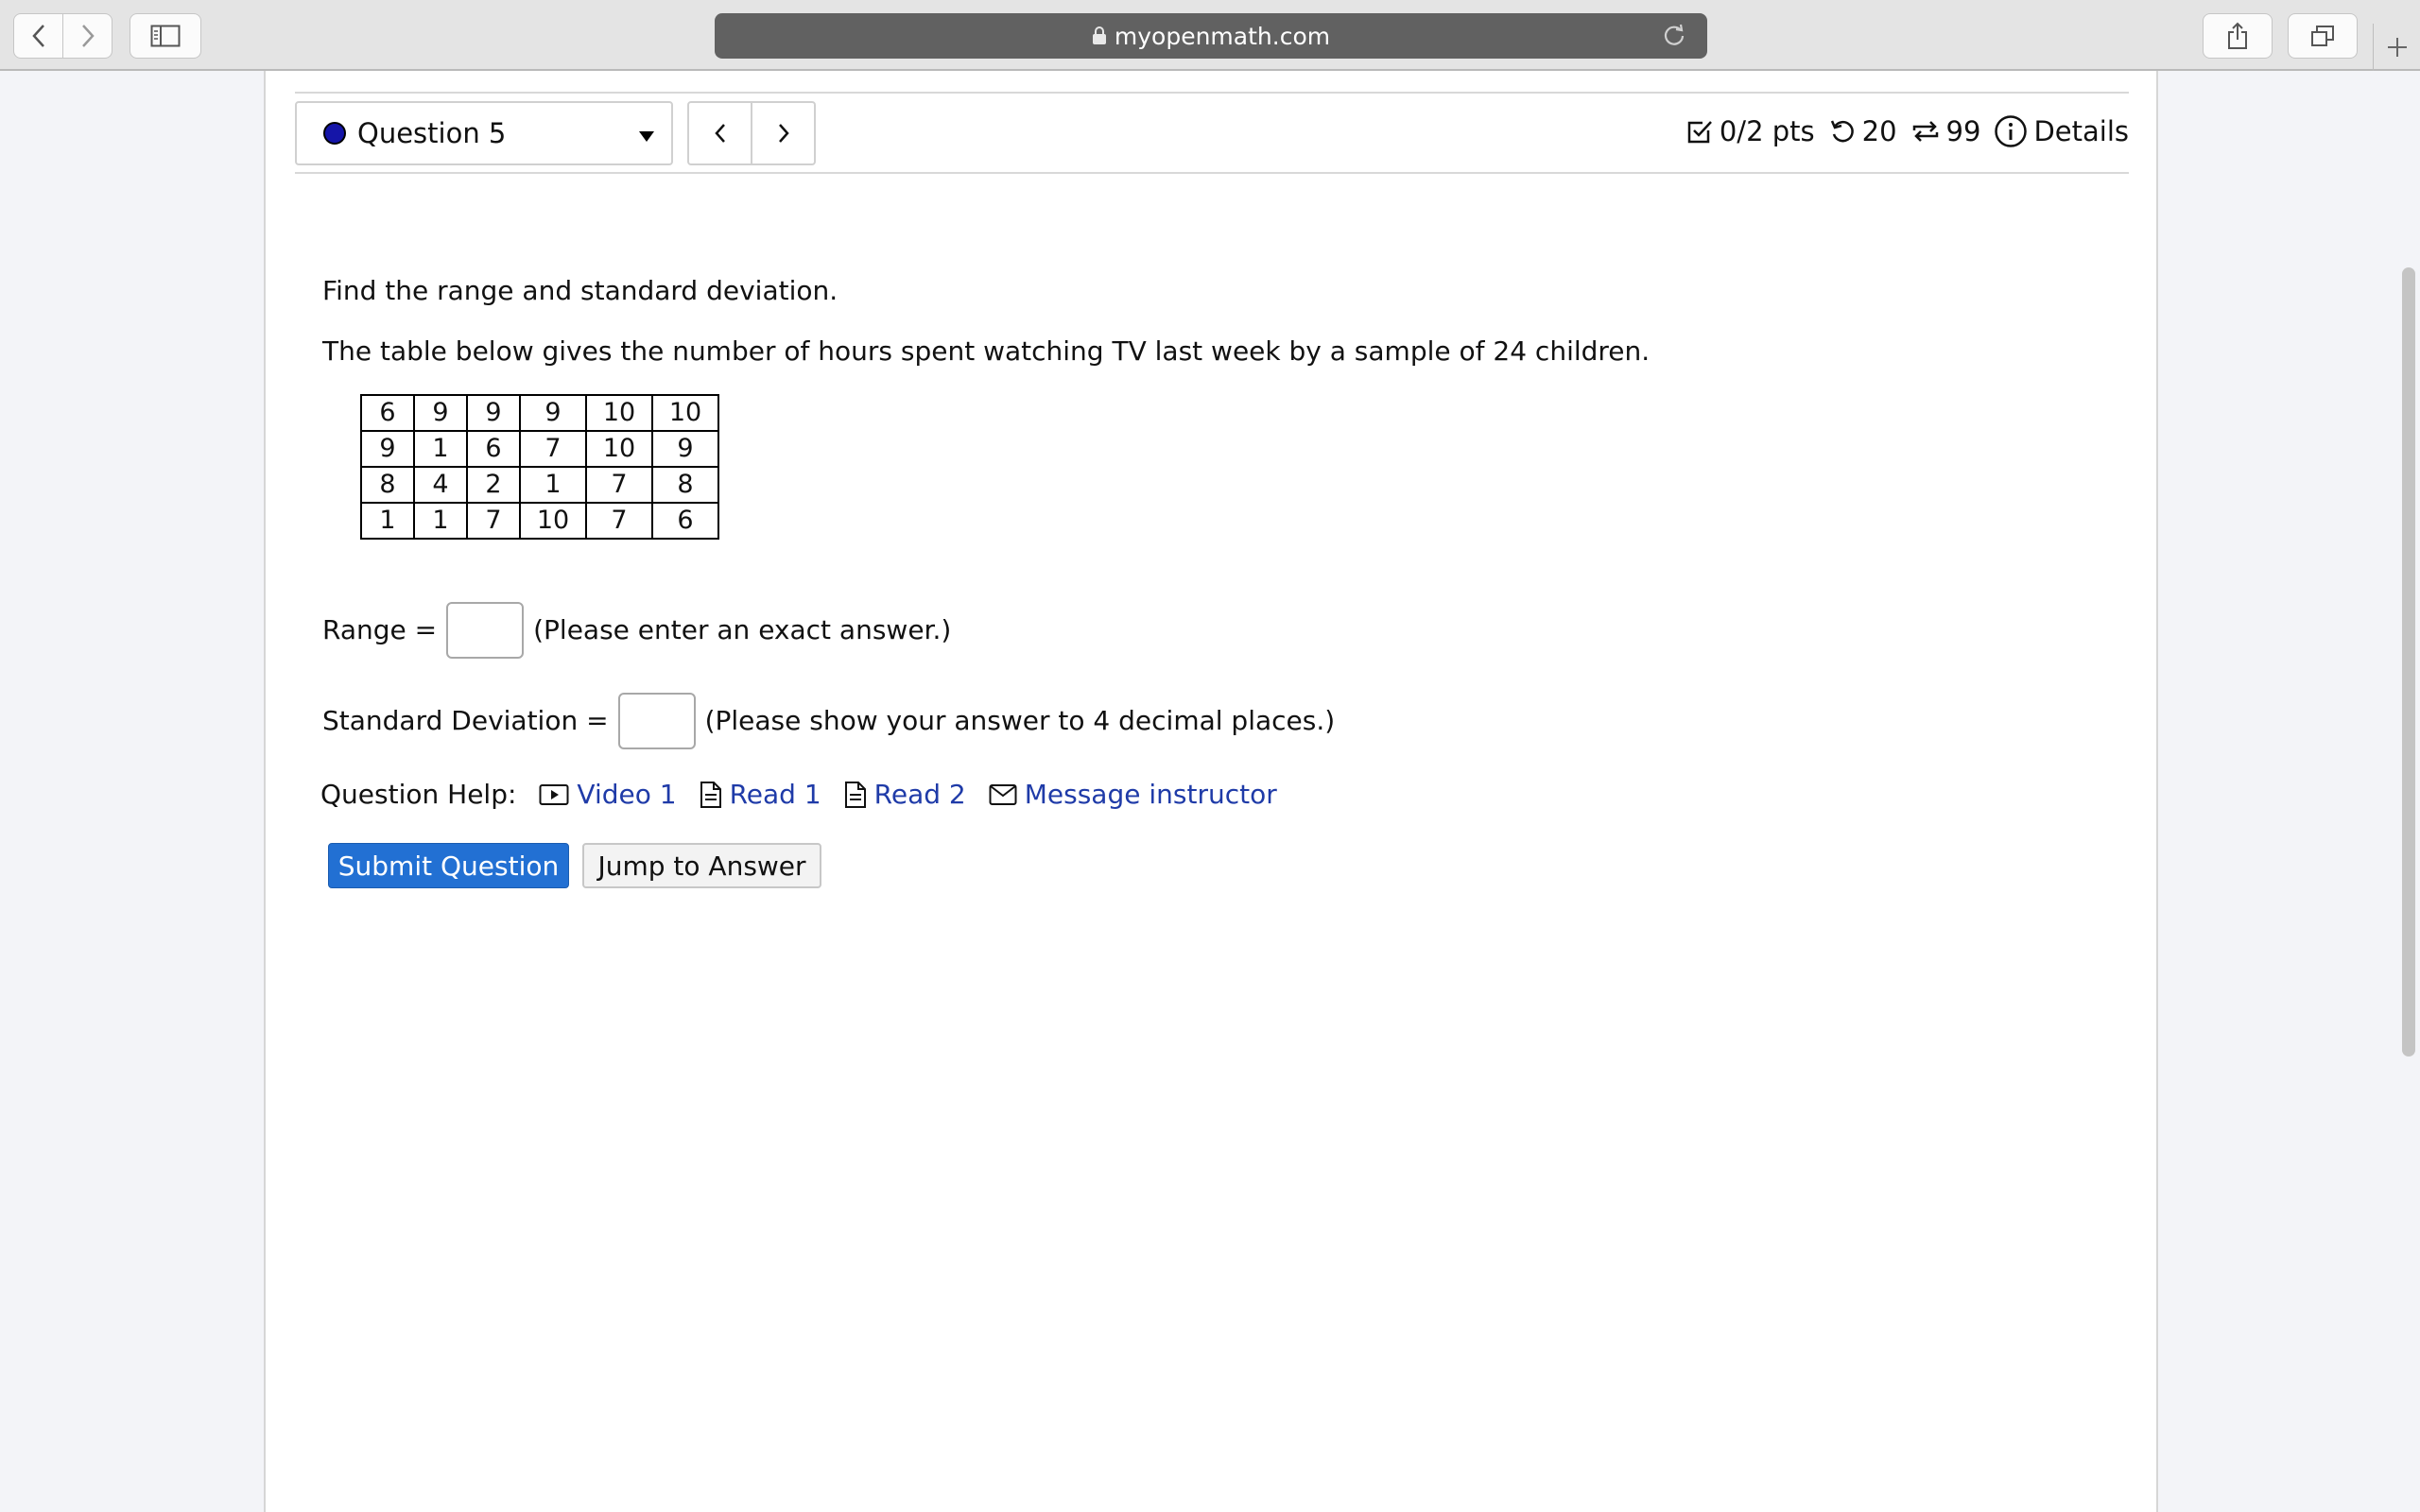 This screenshot has width=2420, height=1512. Describe the element at coordinates (1879, 131) in the screenshot. I see `retries-text: 20` at that location.